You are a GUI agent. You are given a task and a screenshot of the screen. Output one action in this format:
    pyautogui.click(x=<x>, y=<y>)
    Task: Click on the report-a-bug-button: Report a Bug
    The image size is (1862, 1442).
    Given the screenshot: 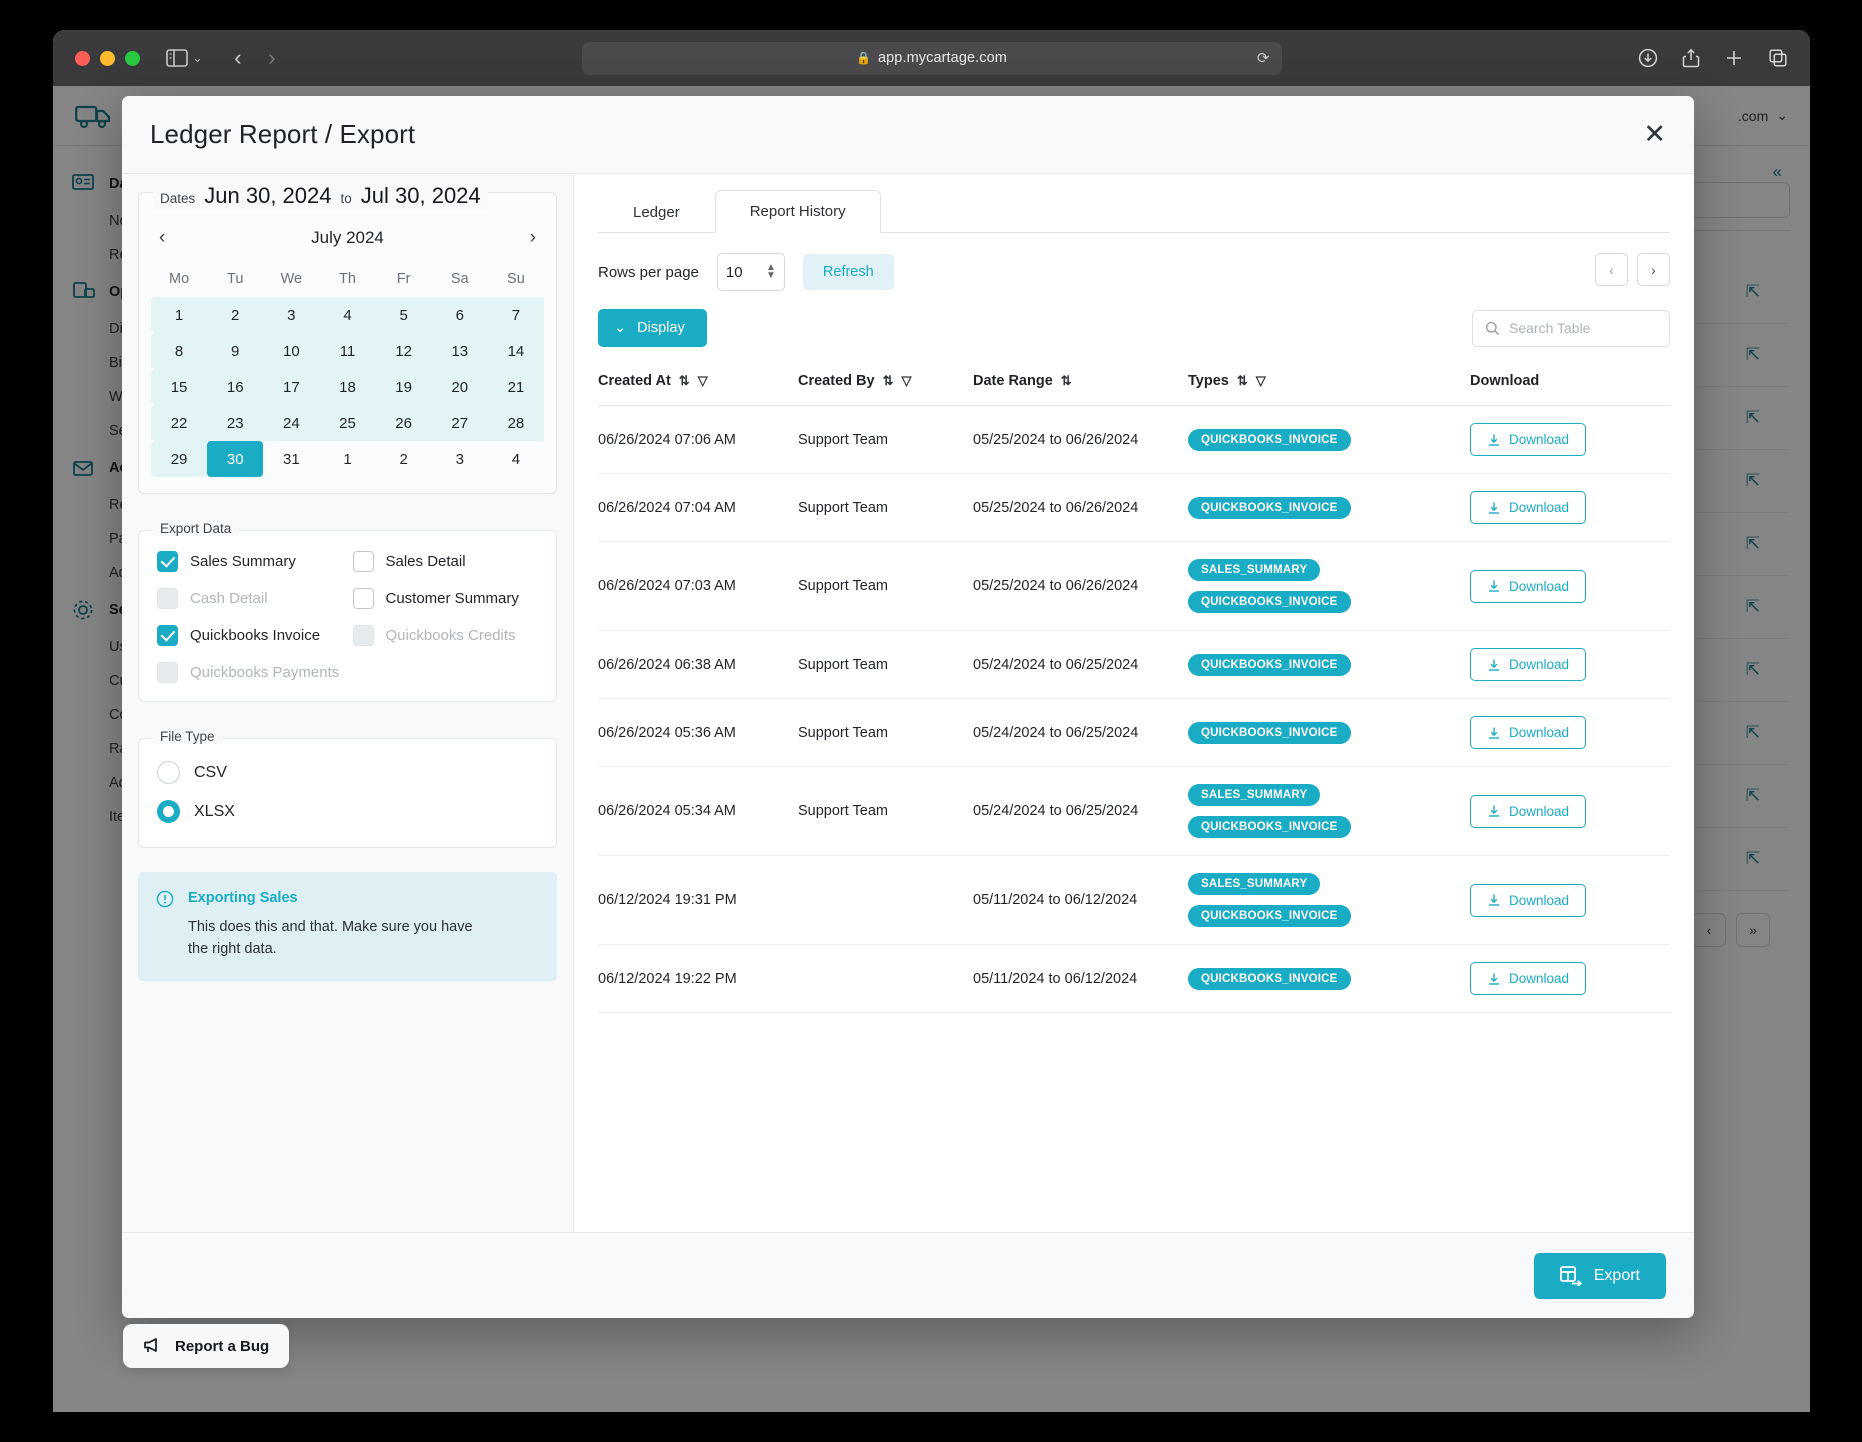 What is the action you would take?
    pyautogui.click(x=206, y=1346)
    